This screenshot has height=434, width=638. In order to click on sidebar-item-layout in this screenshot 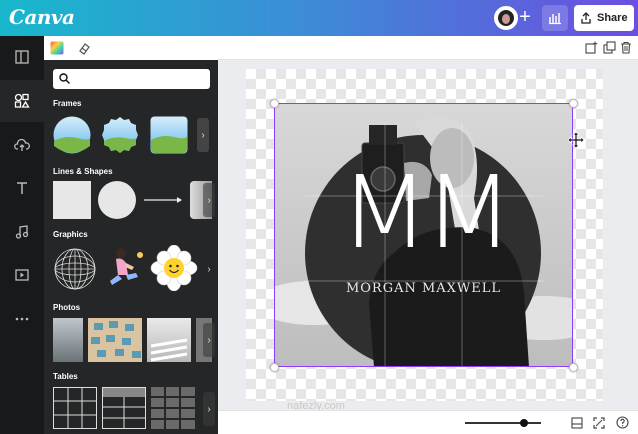, I will do `click(22, 57)`.